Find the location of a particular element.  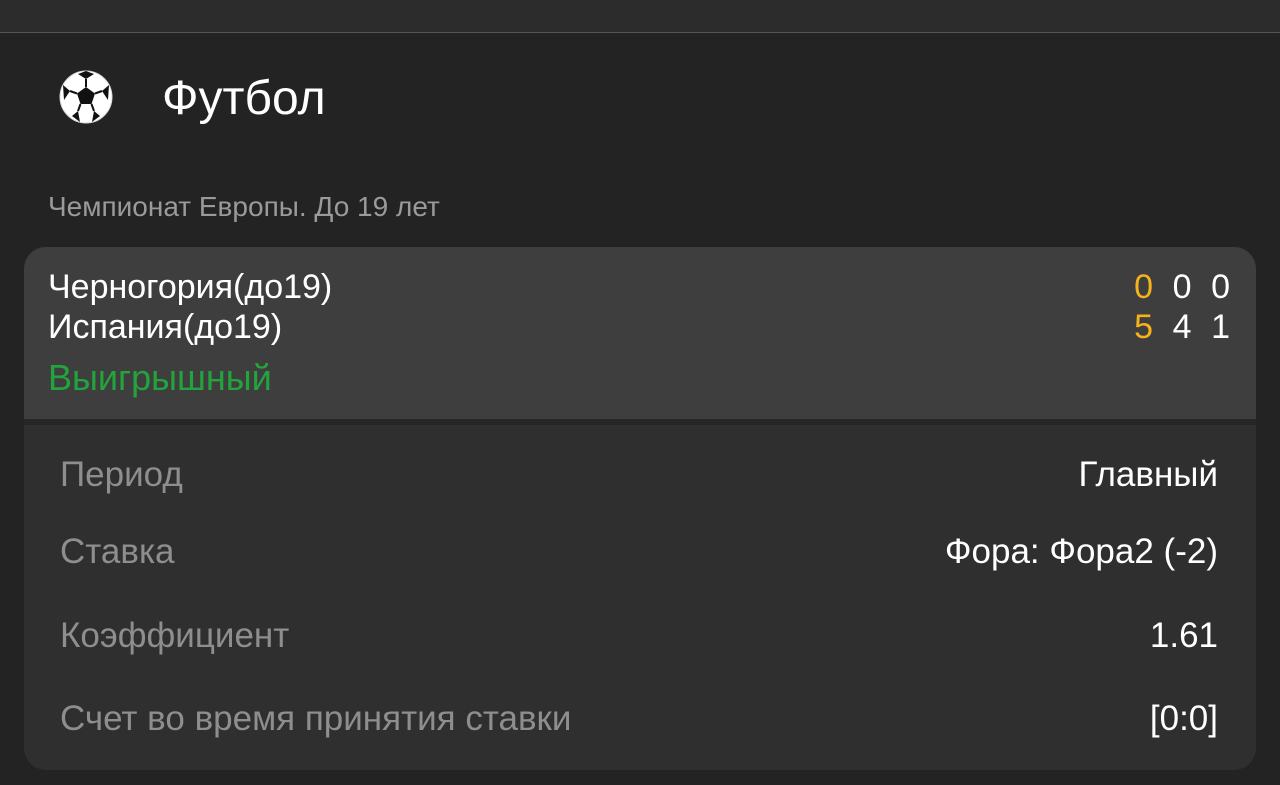

soccer-ball-icon is located at coordinates (86, 97).